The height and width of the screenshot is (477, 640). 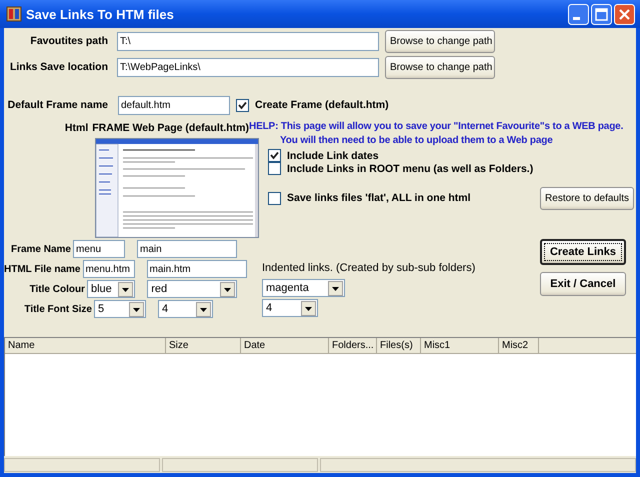 I want to click on text-field: main.htm, so click(x=196, y=269).